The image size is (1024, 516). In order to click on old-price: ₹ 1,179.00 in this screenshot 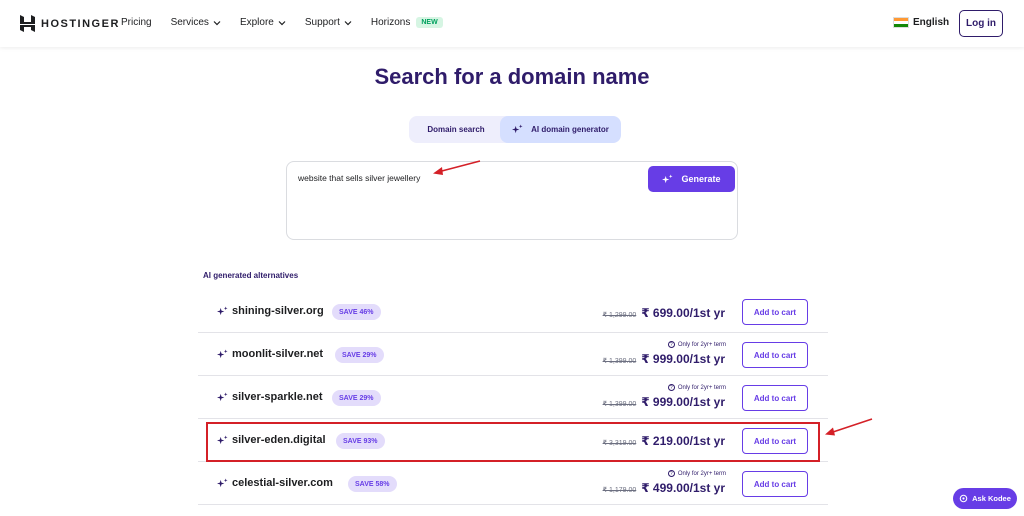, I will do `click(619, 490)`.